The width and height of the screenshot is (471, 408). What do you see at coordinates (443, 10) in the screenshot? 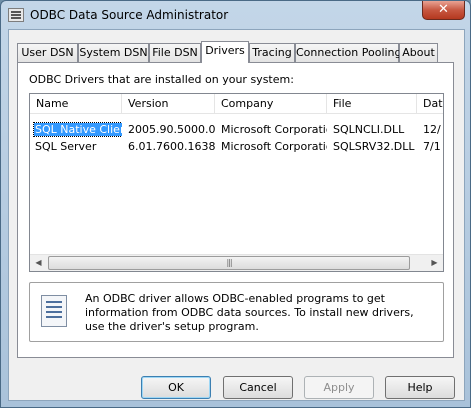
I see `close-button: ✕` at bounding box center [443, 10].